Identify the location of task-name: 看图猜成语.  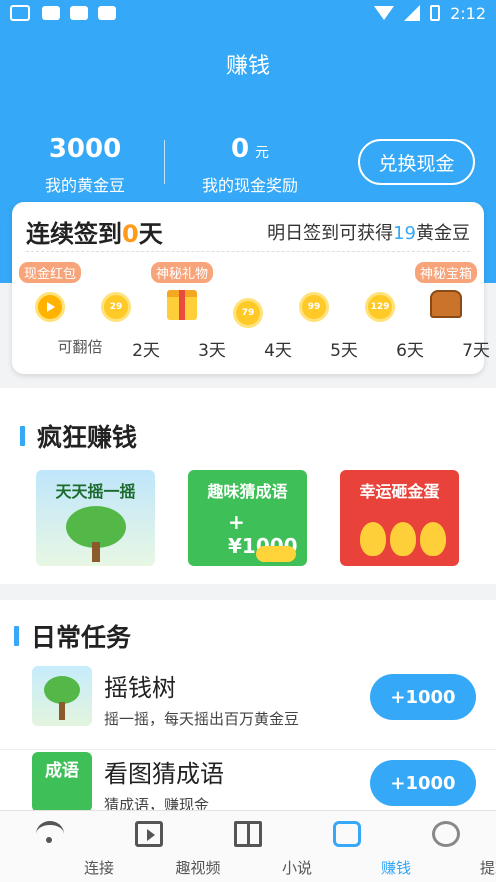
(164, 774).